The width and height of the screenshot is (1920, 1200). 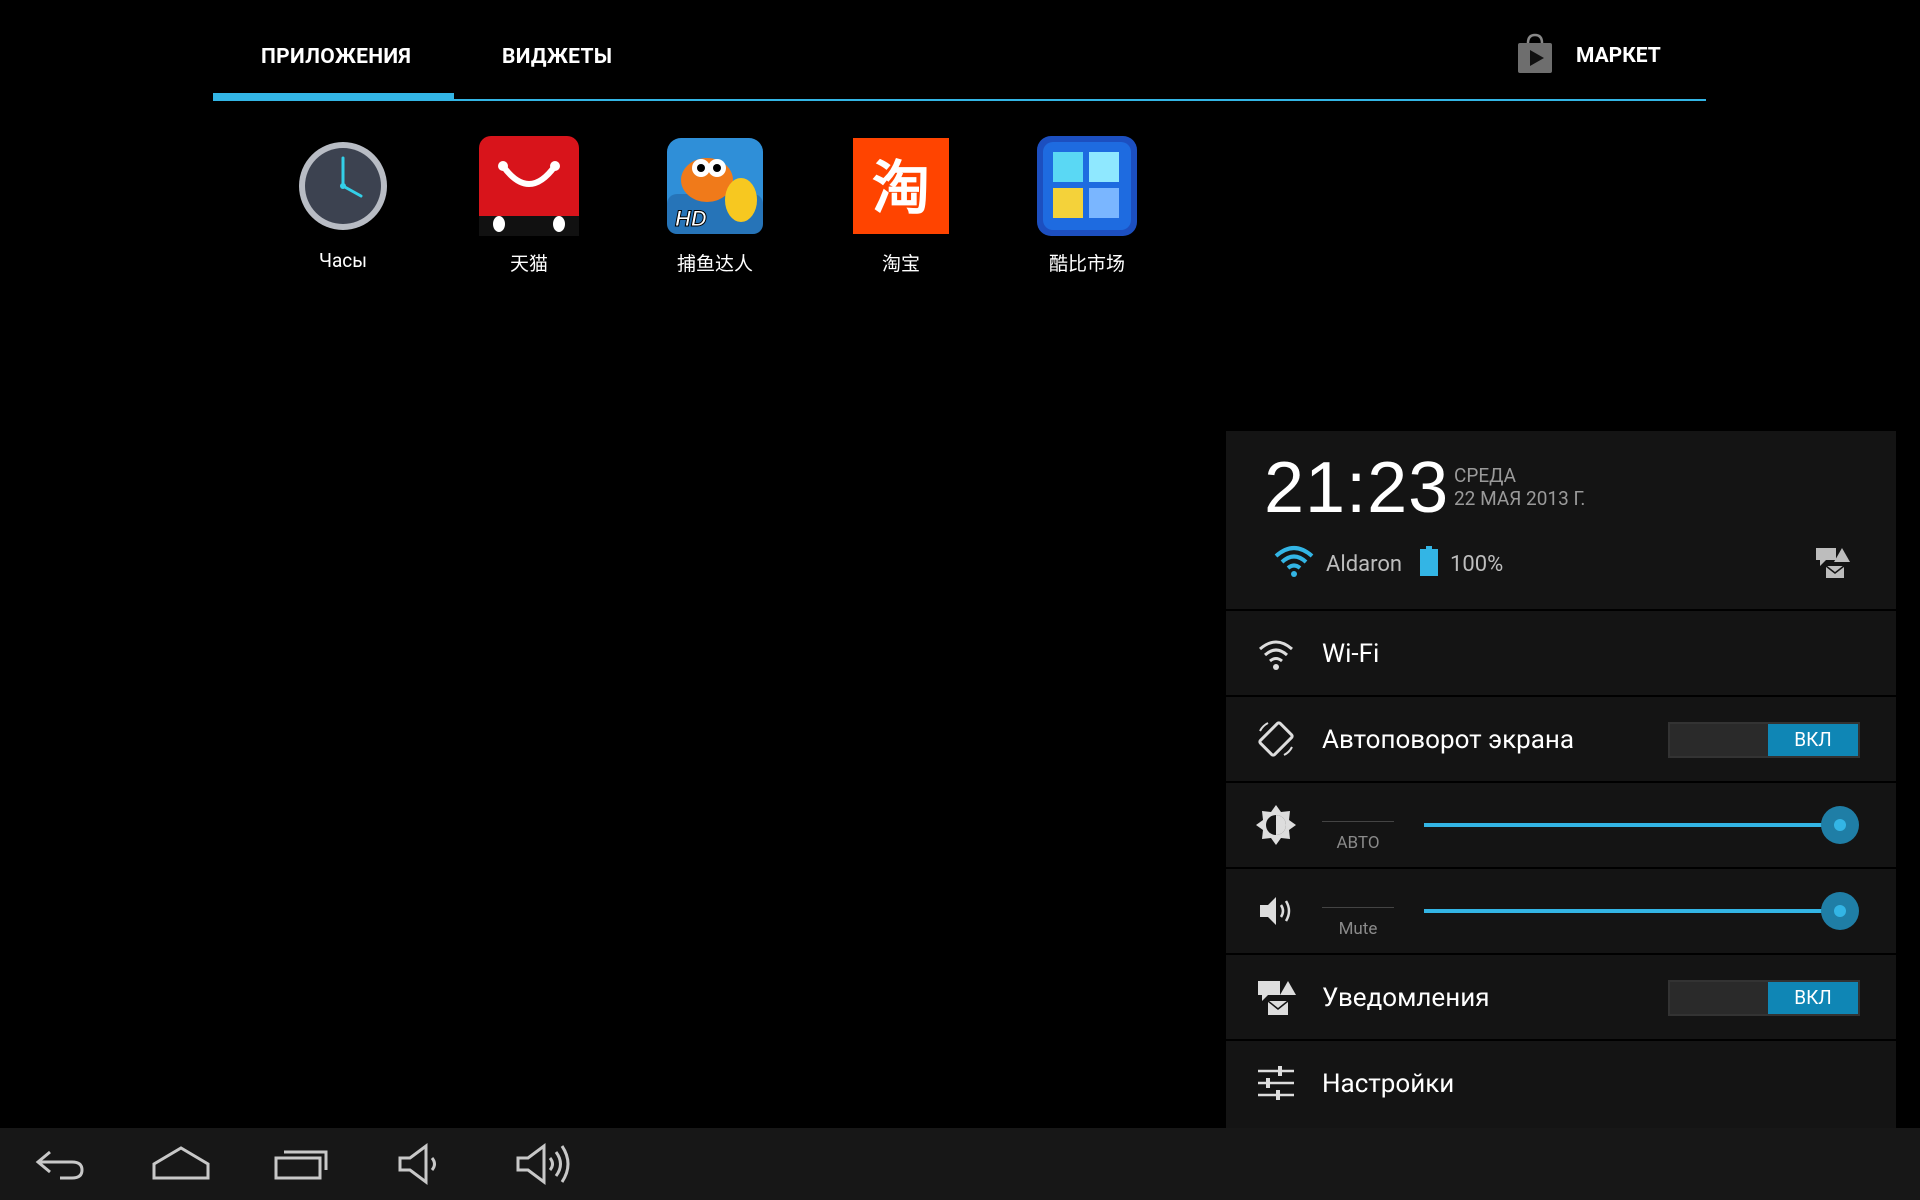 I want to click on app-label: 酷比市场, so click(x=1086, y=263).